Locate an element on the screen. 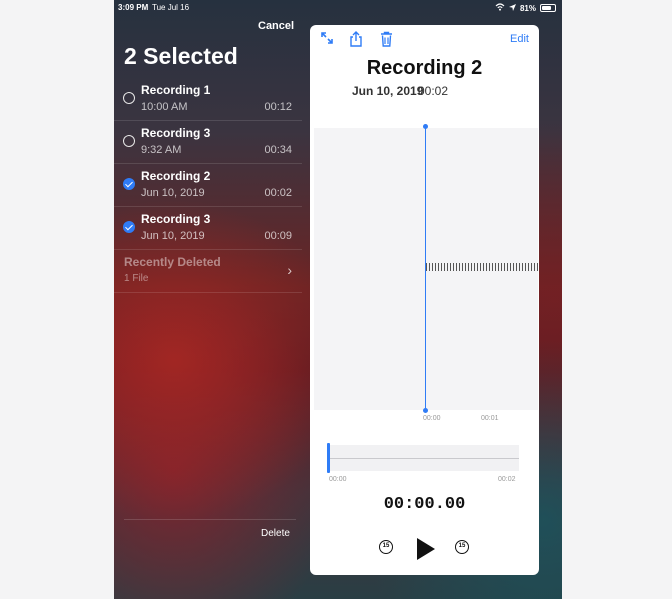 The height and width of the screenshot is (599, 672). recording-row: Recording 1 10:00 AM 00:12 is located at coordinates (208, 99).